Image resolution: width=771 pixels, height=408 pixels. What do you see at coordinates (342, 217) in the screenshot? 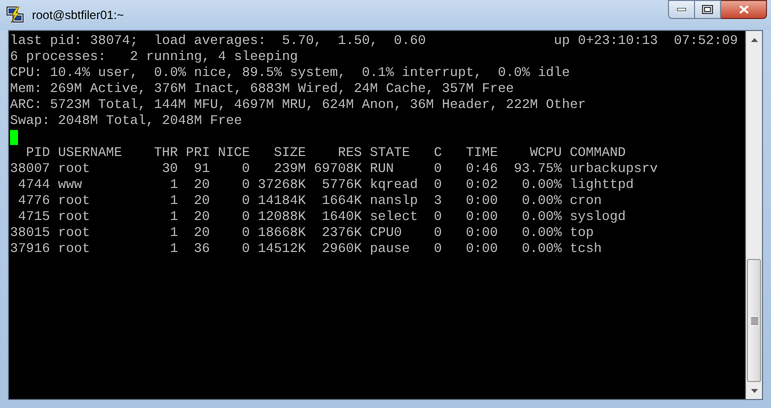
I see `table-cell: 1640K` at bounding box center [342, 217].